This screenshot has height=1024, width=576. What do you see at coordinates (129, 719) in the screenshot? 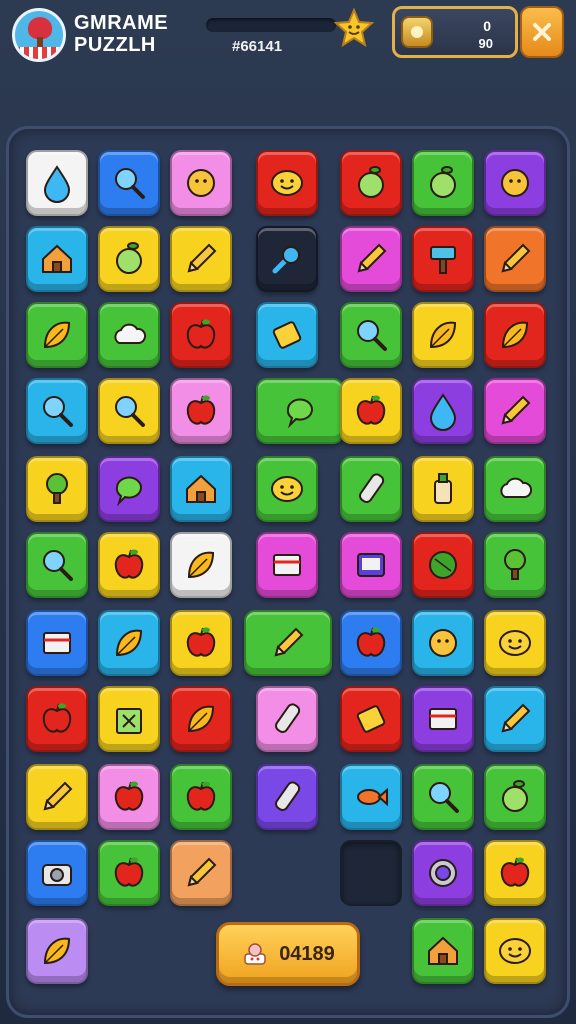
I see `tile-box` at bounding box center [129, 719].